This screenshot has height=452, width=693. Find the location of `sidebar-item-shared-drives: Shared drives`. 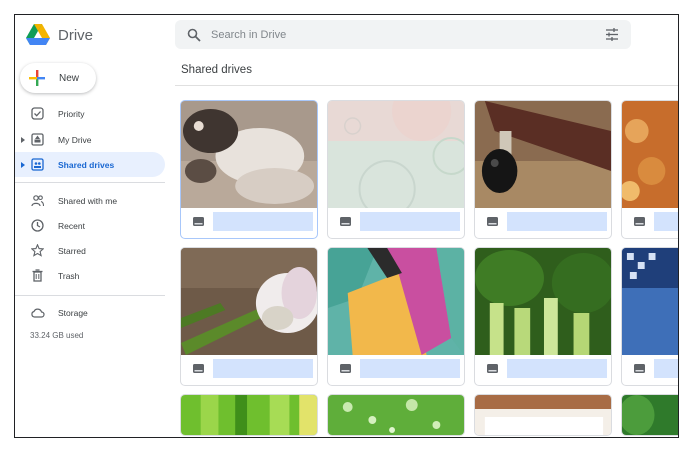

sidebar-item-shared-drives: Shared drives is located at coordinates (90, 164).